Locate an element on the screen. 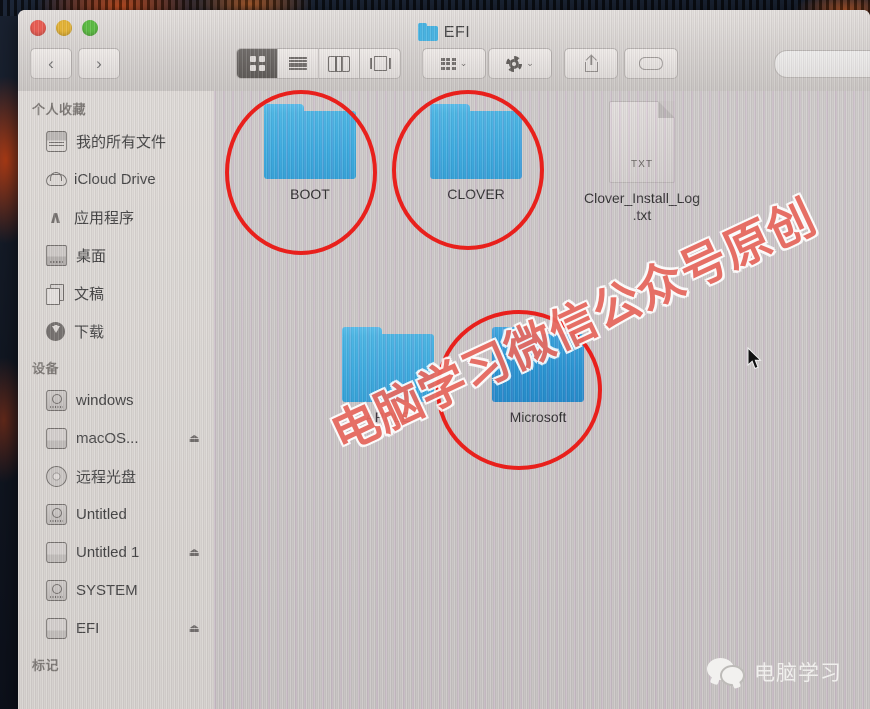  search-input is located at coordinates (822, 64).